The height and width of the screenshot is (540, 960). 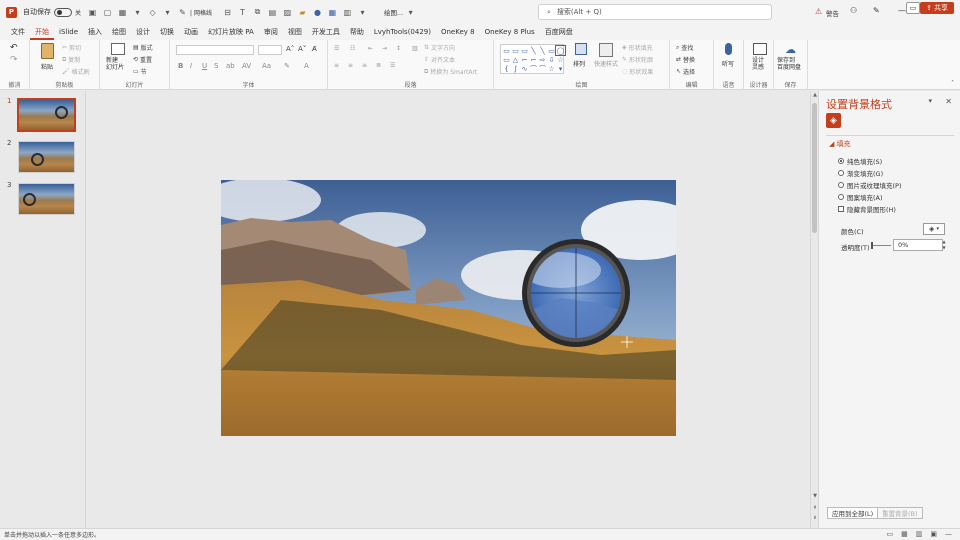 What do you see at coordinates (860, 197) in the screenshot?
I see `pattern-fill-option: 图案填充(A)` at bounding box center [860, 197].